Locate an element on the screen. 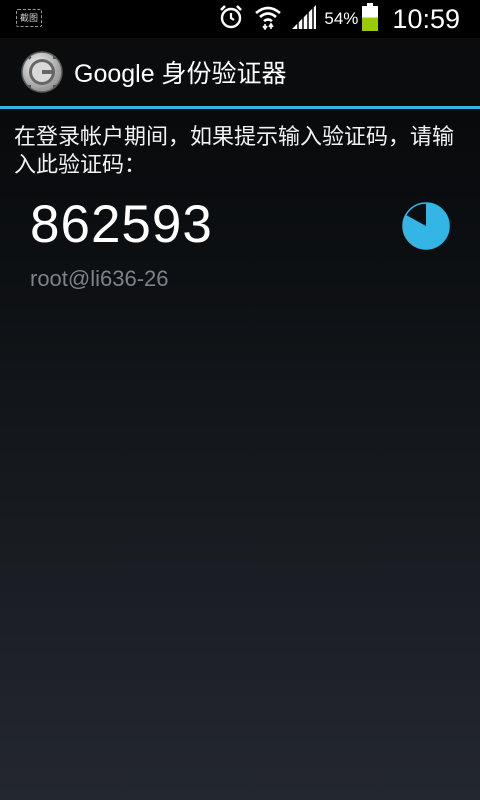 The height and width of the screenshot is (800, 480). battery-icon is located at coordinates (370, 19).